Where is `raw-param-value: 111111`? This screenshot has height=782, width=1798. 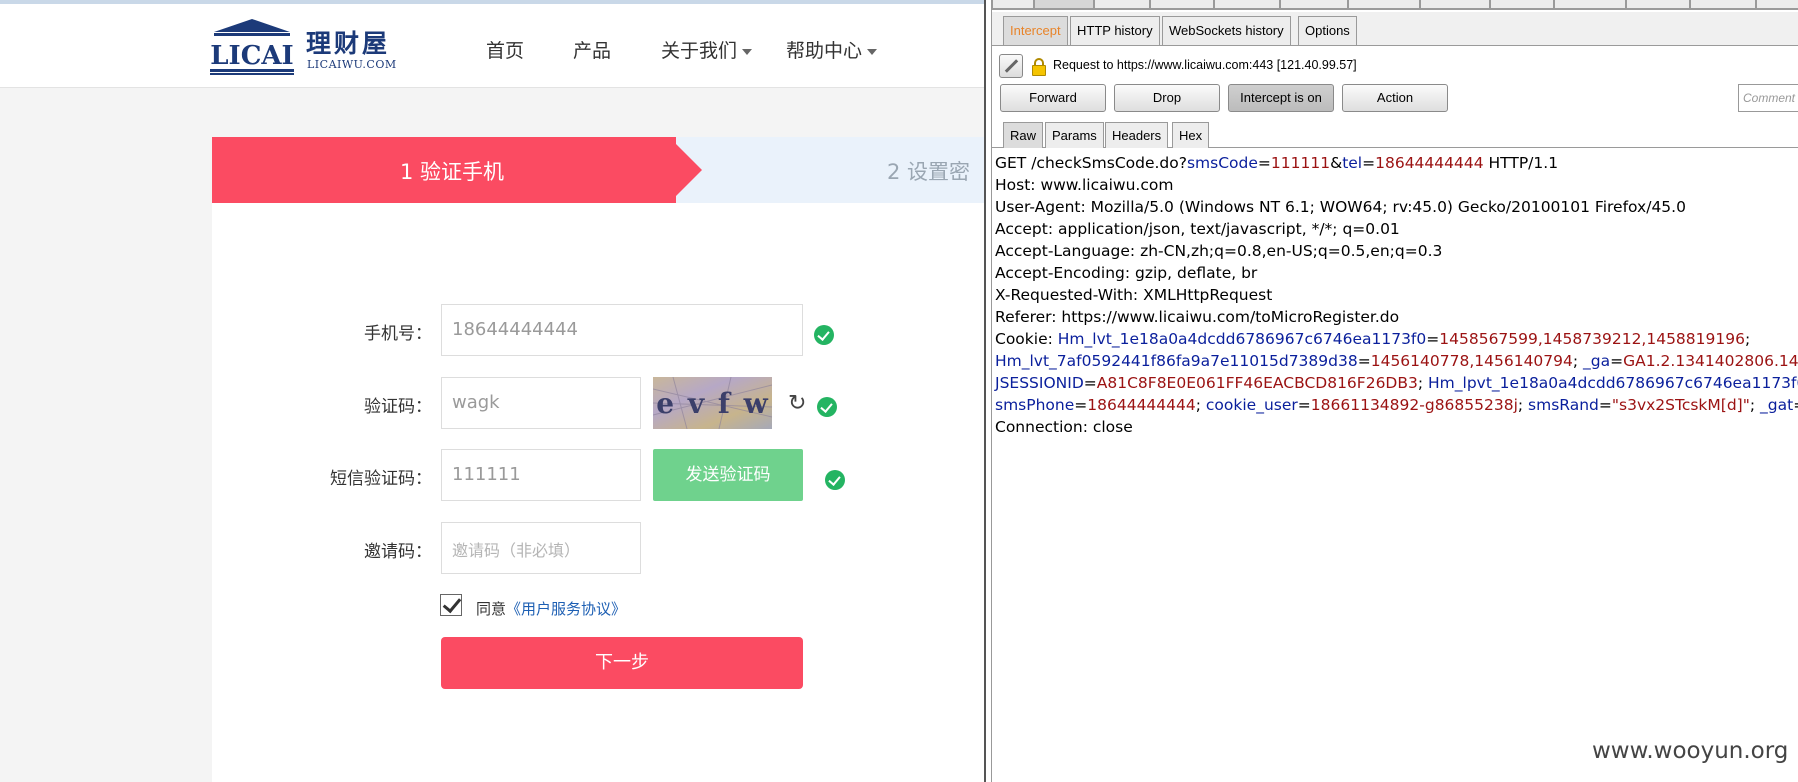
raw-param-value: 111111 is located at coordinates (1300, 163).